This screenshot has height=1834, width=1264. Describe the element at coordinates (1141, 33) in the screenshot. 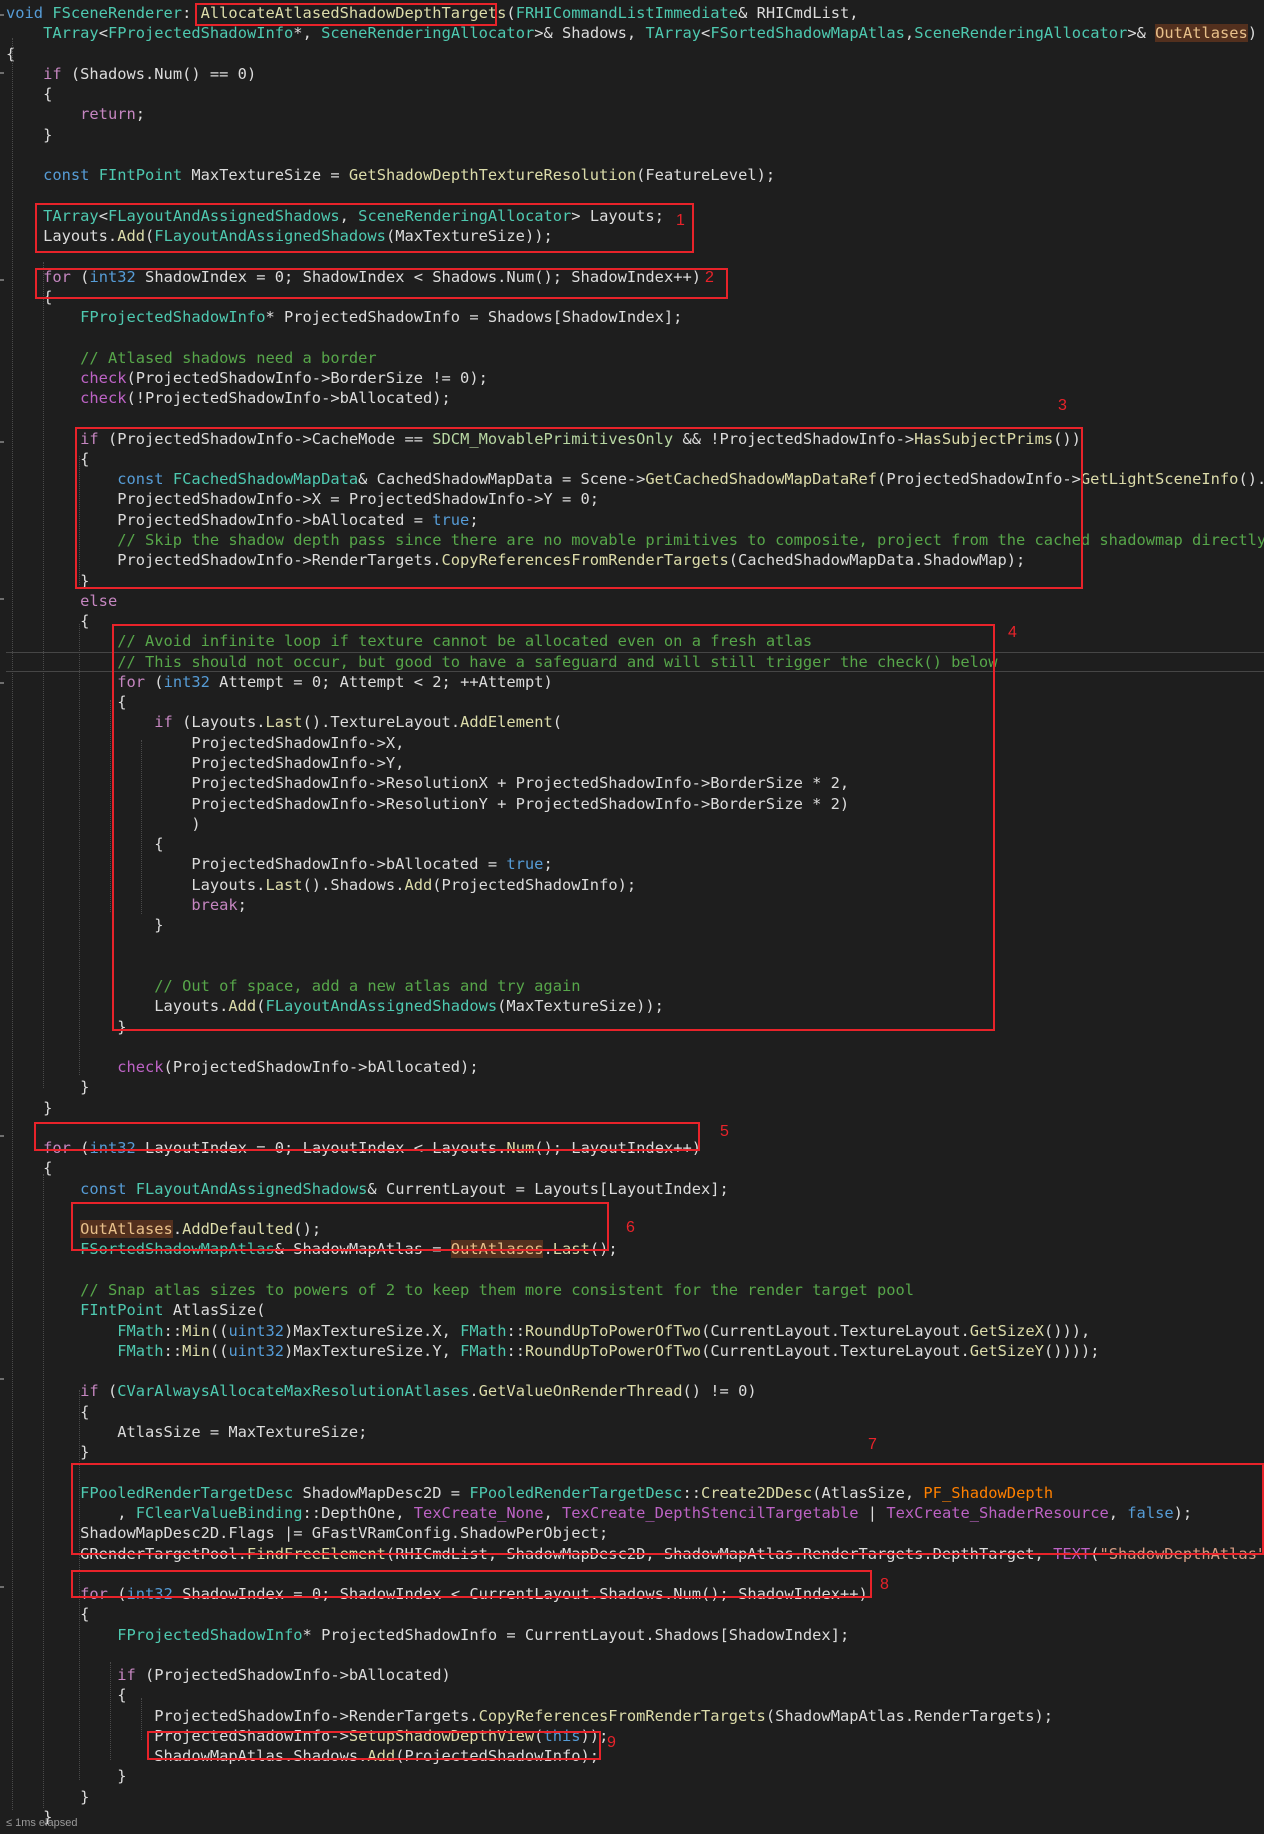

I see `code-token: >&` at that location.